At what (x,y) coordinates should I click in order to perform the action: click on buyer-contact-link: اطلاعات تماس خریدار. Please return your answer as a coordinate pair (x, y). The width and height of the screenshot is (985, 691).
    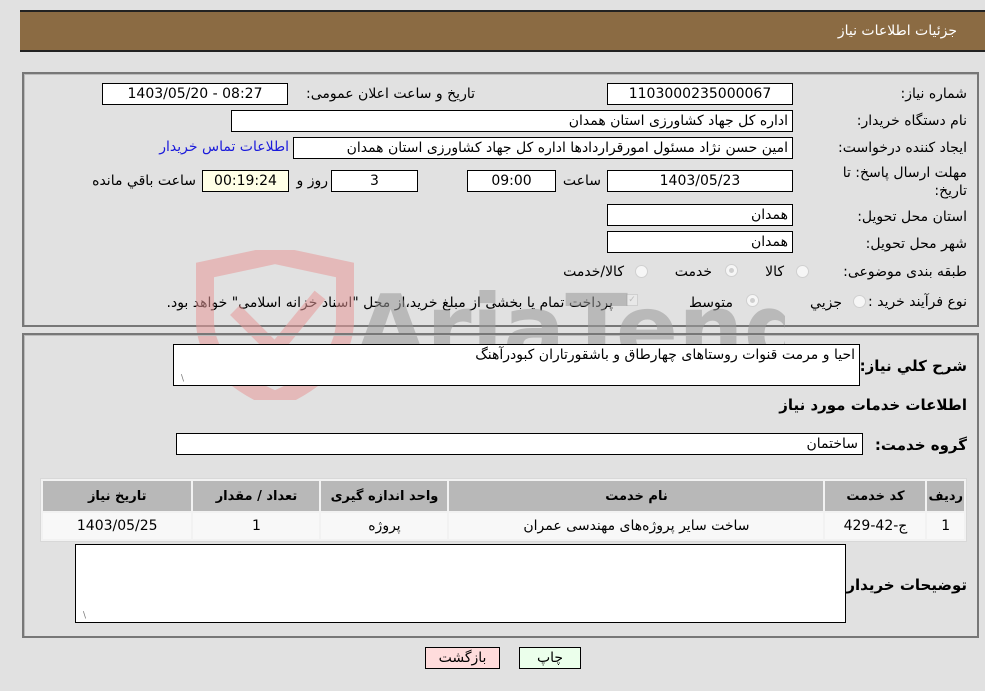
    Looking at the image, I should click on (224, 147).